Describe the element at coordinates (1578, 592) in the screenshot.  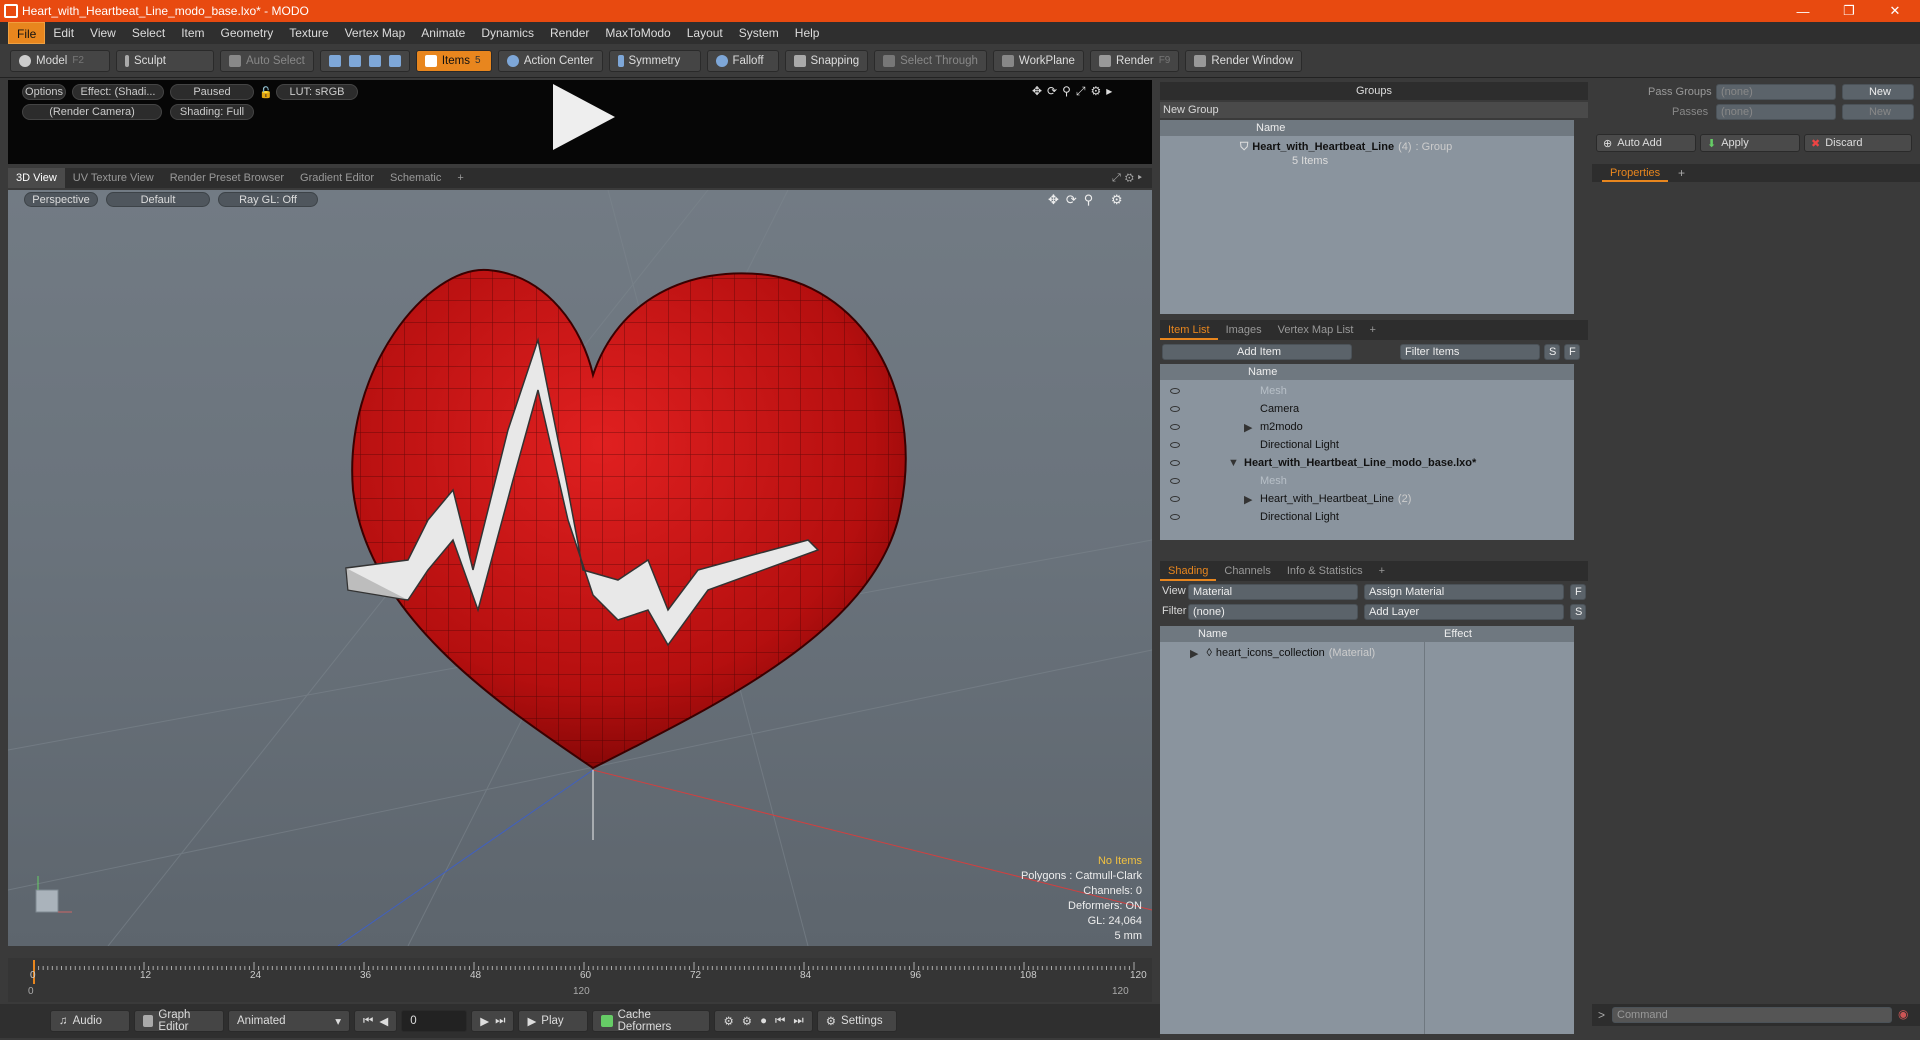
I see `shading-f-button: F` at that location.